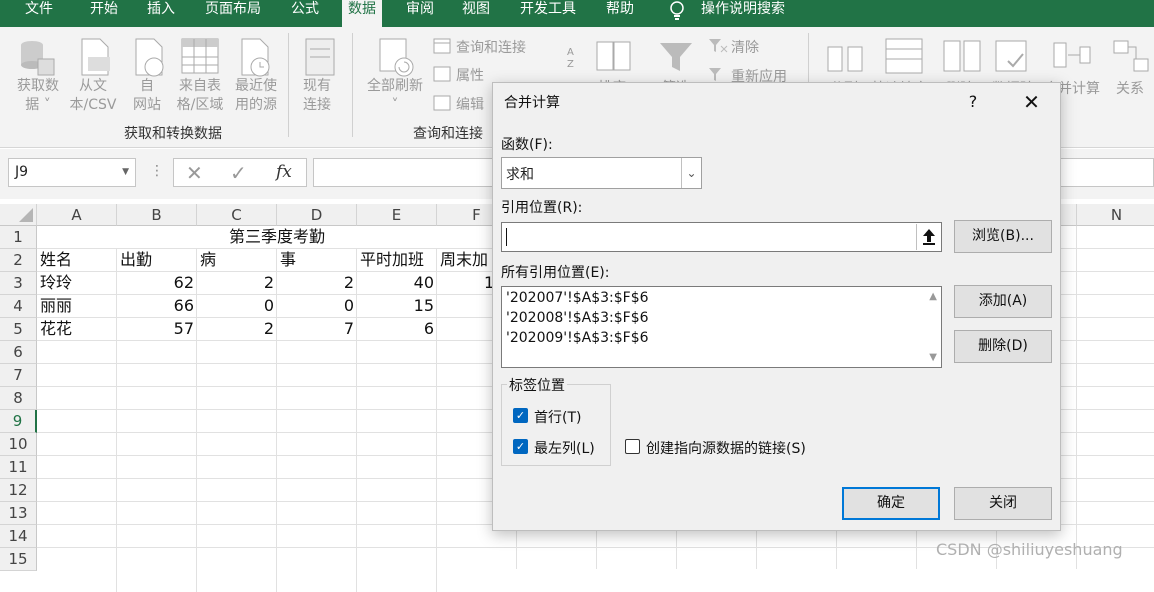  What do you see at coordinates (77, 215) in the screenshot?
I see `column-header-a: A` at bounding box center [77, 215].